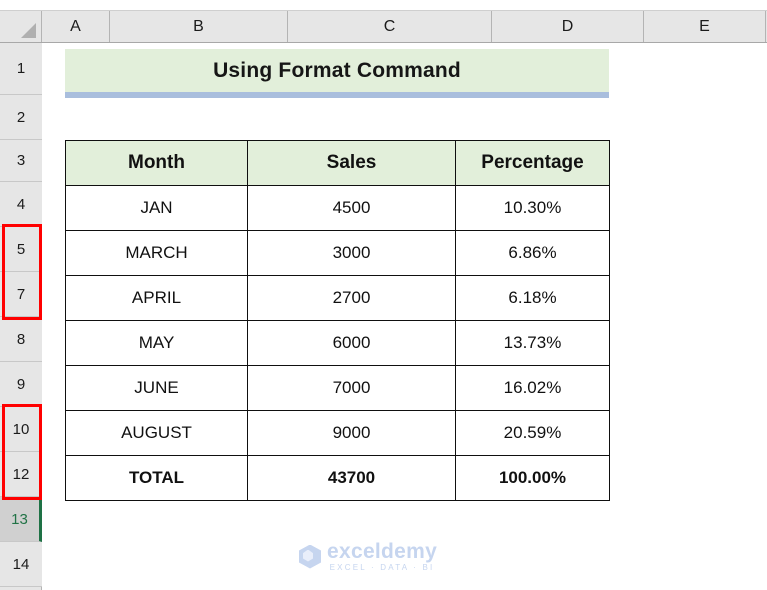  I want to click on page-title: Using Format Command, so click(337, 70).